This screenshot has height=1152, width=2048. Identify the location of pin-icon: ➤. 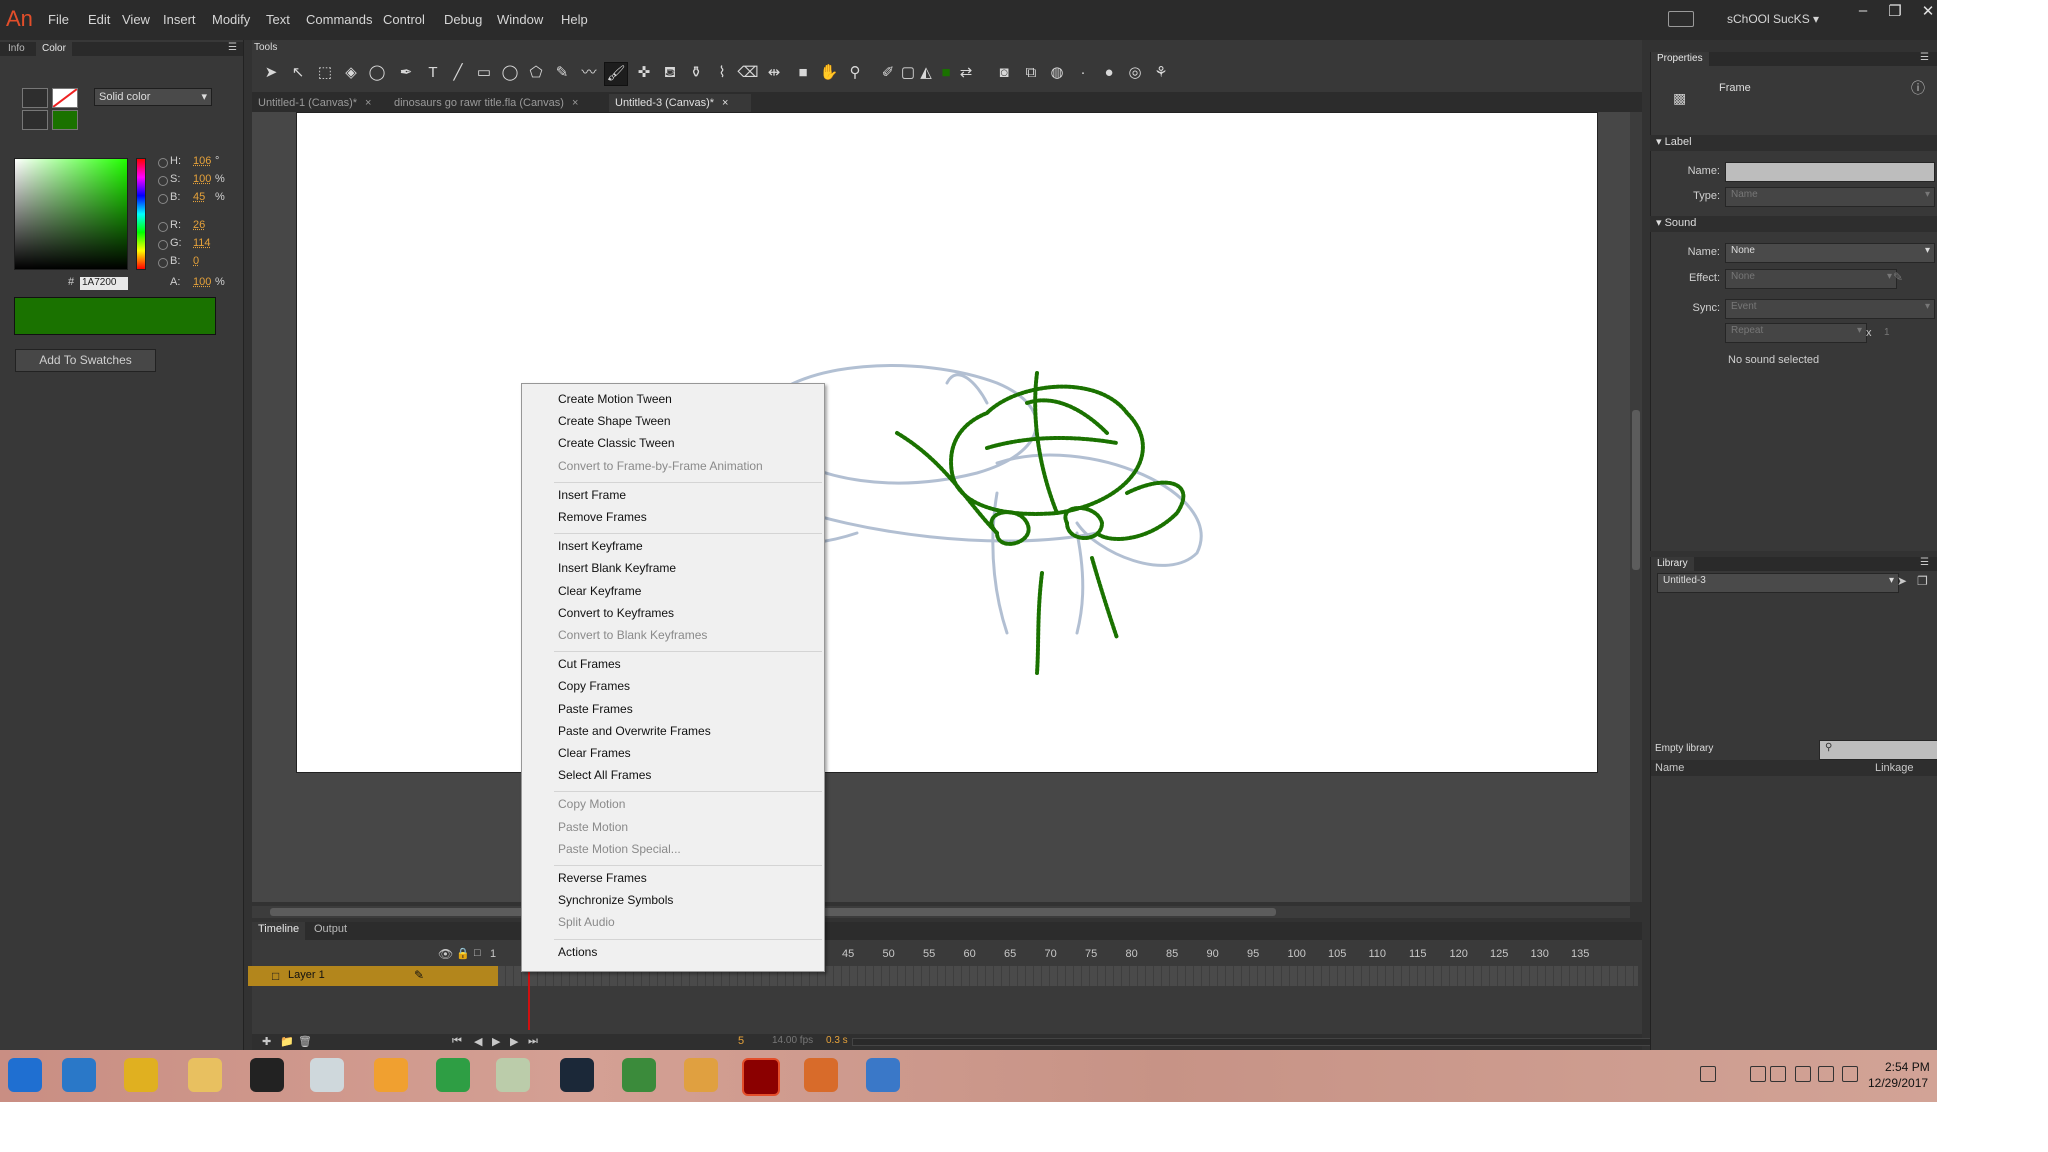
(1902, 581).